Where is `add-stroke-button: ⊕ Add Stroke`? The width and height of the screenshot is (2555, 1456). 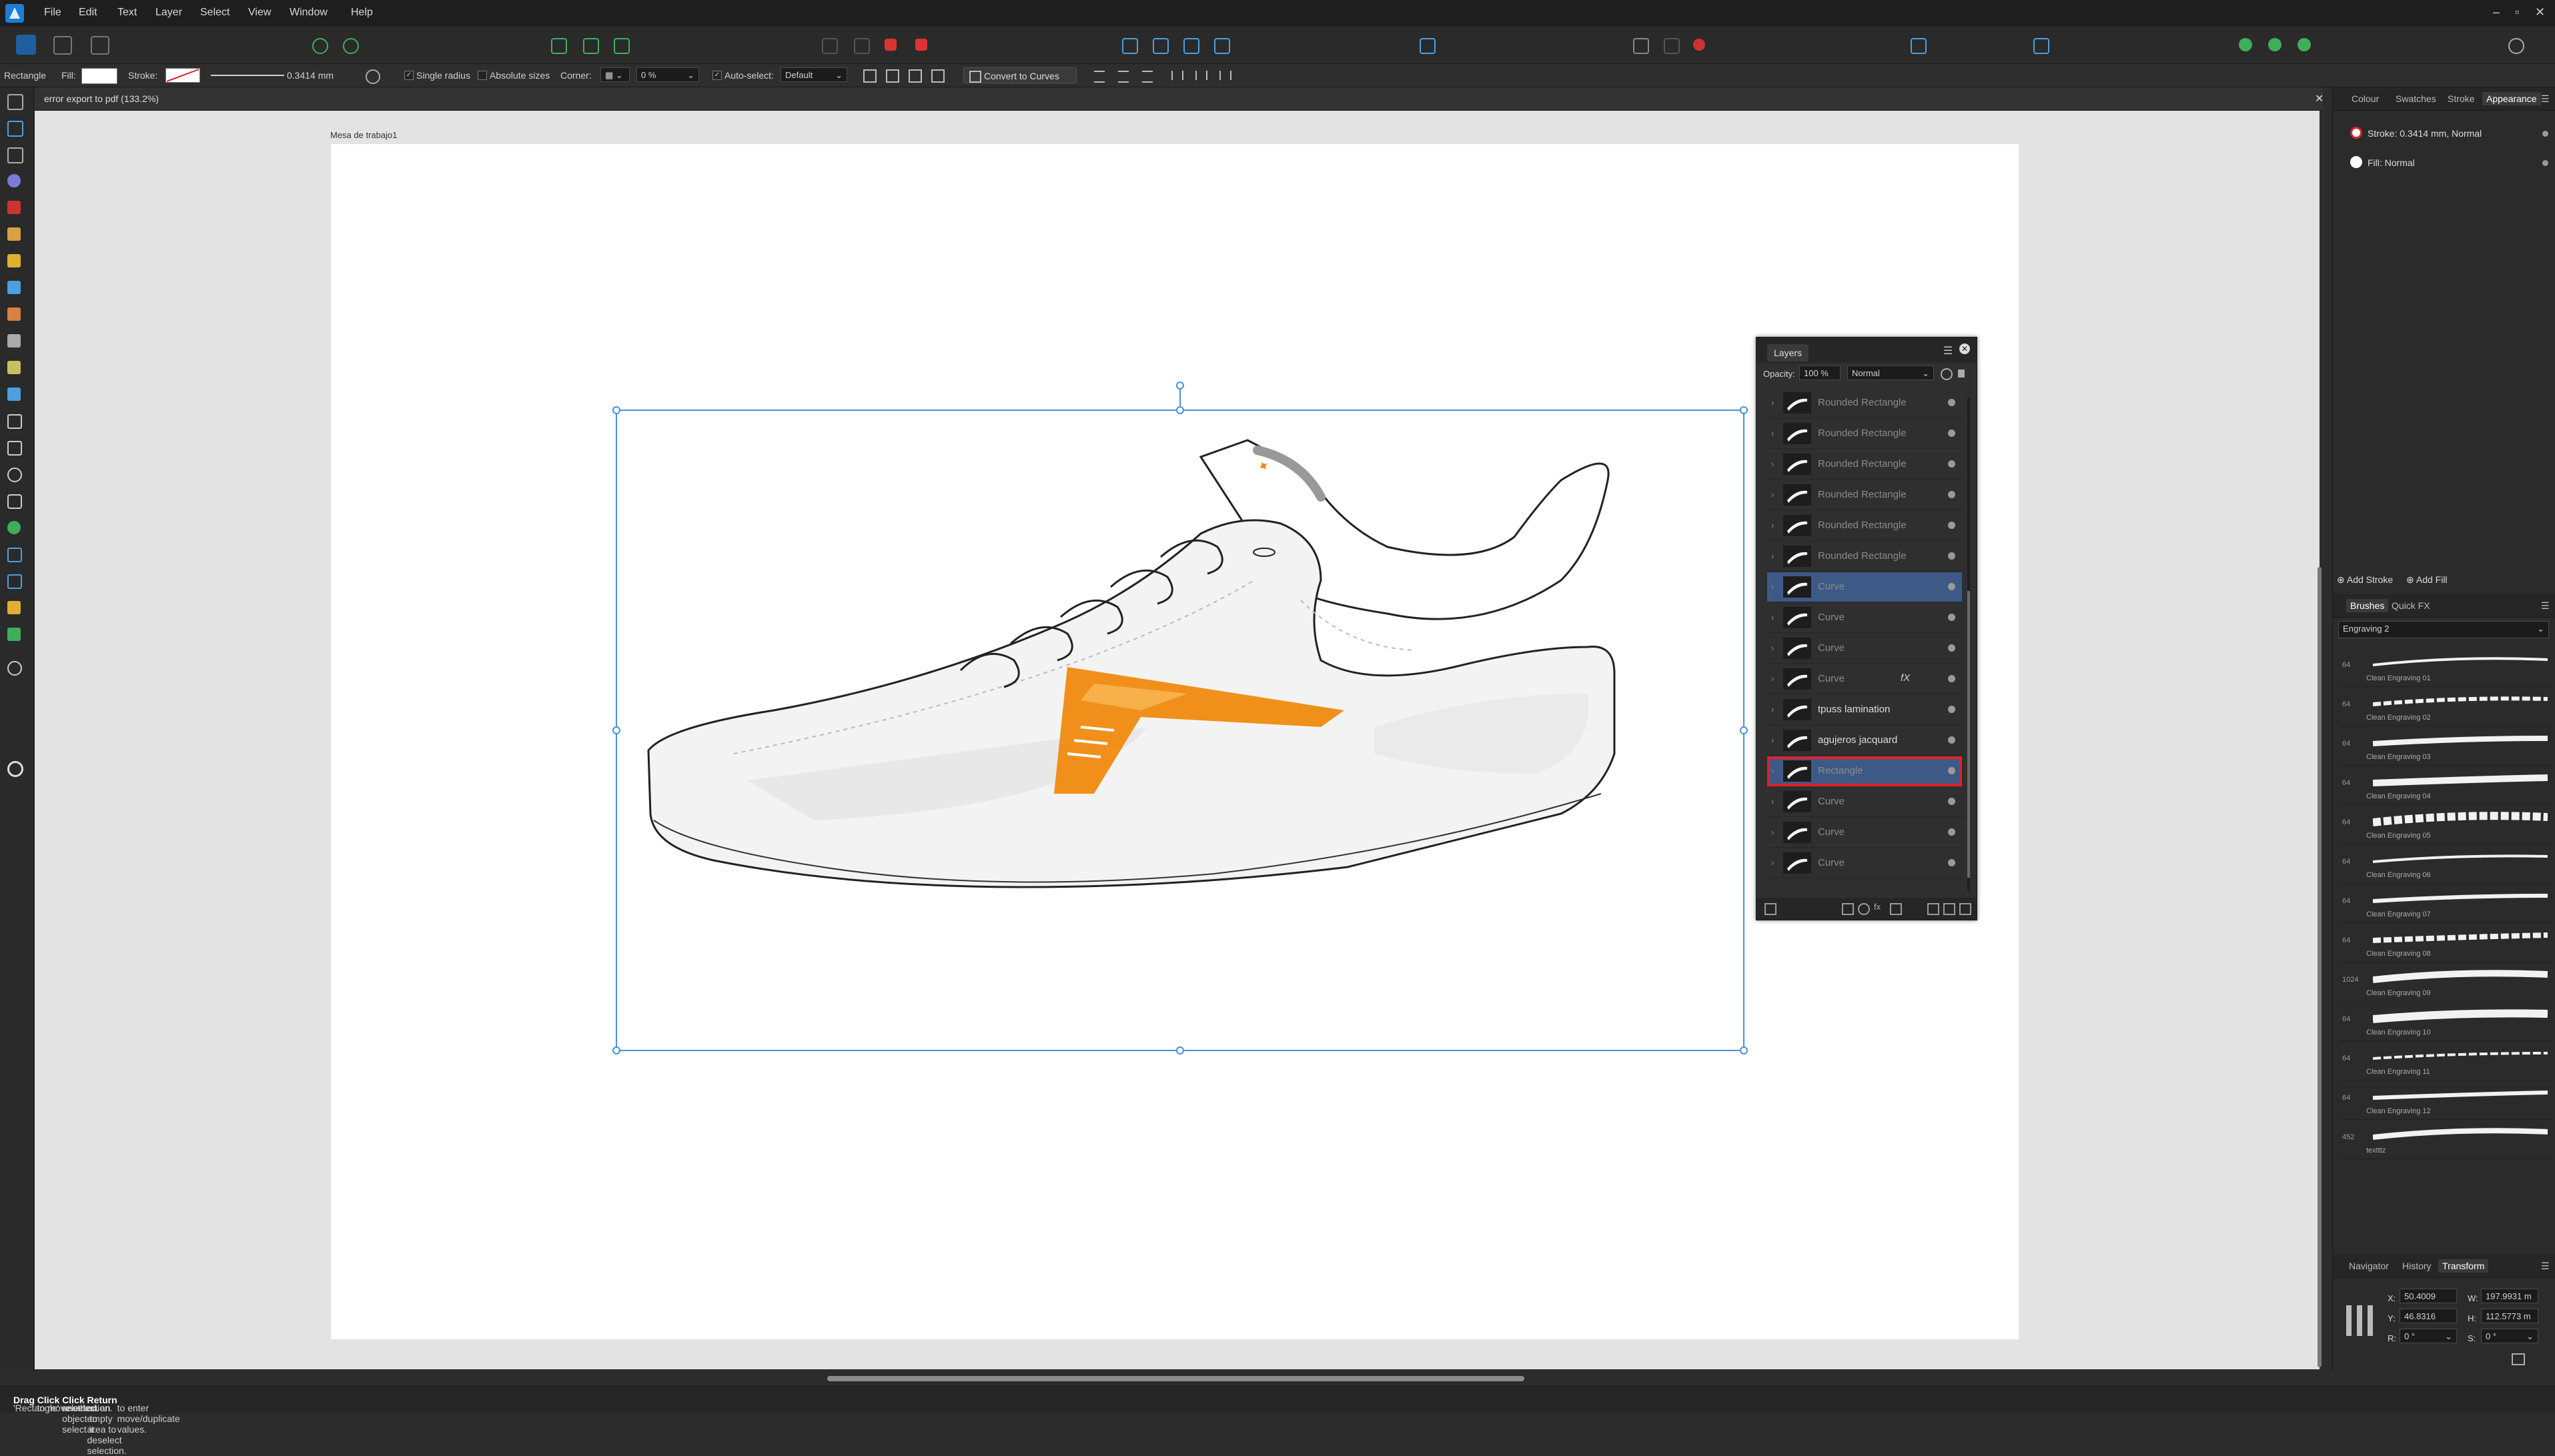 add-stroke-button: ⊕ Add Stroke is located at coordinates (2365, 580).